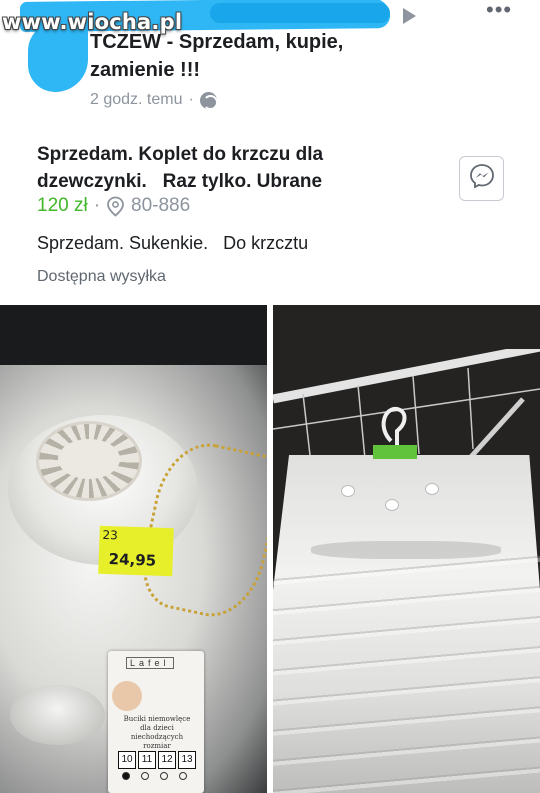  I want to click on price-row: 120 zł · 80-886, so click(113, 206).